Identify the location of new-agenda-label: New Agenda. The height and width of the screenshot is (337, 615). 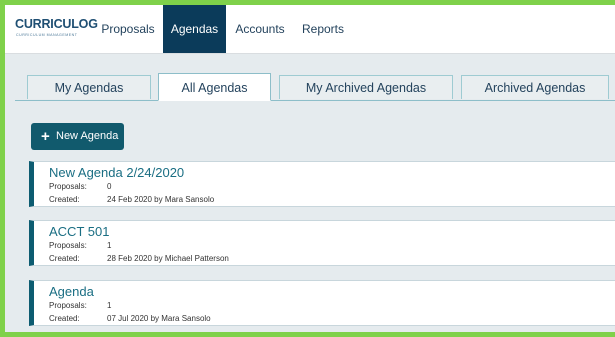
(87, 136).